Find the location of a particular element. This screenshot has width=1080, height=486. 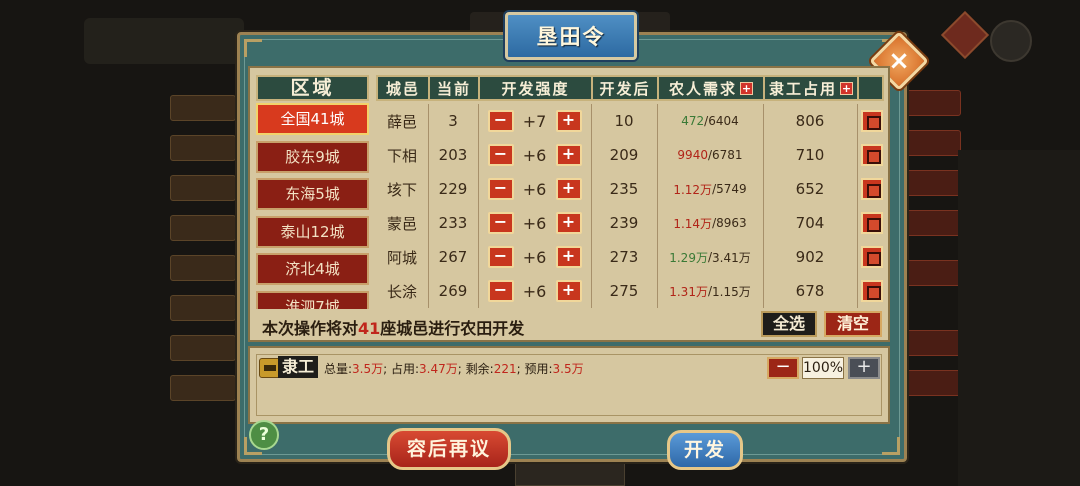

region-item-taishan: 泰山12城 is located at coordinates (312, 232).